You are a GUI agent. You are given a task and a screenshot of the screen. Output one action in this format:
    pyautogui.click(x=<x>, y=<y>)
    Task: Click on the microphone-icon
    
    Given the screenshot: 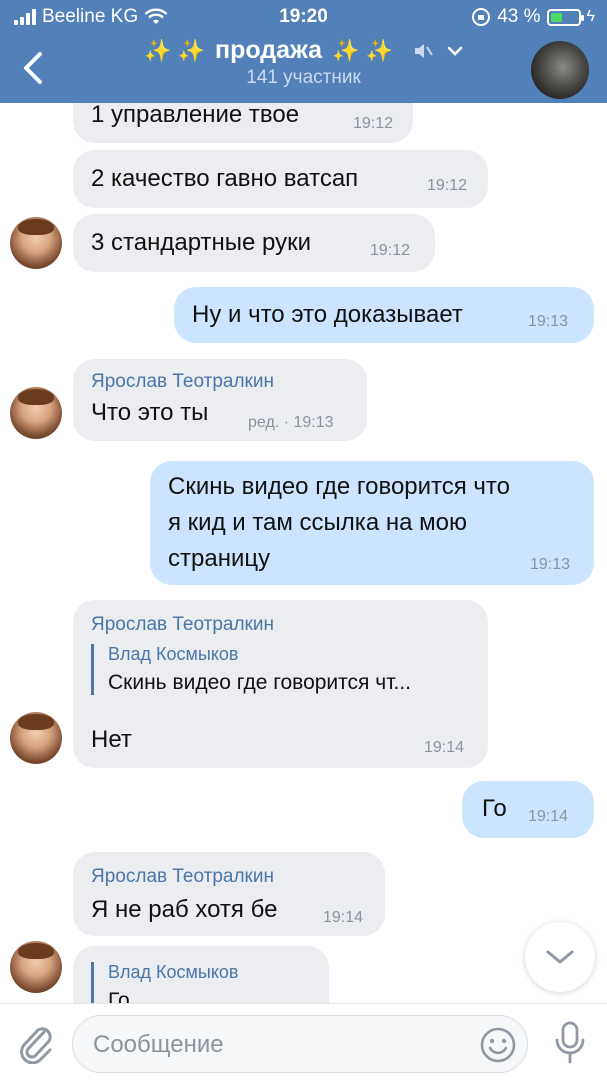 What is the action you would take?
    pyautogui.click(x=570, y=1043)
    